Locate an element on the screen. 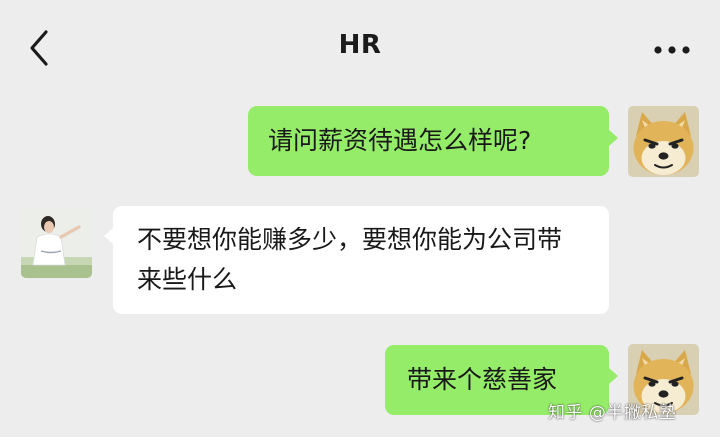 This screenshot has width=720, height=437. shiba-doge-icon is located at coordinates (663, 141).